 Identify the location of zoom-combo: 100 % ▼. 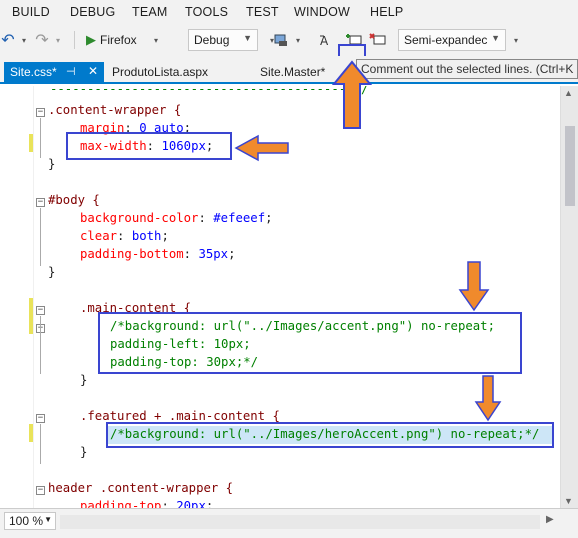
(30, 521).